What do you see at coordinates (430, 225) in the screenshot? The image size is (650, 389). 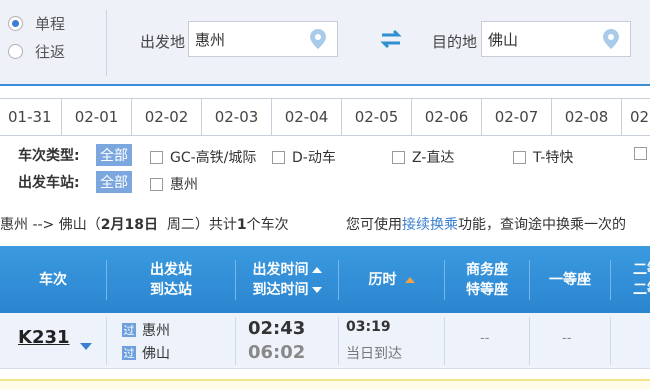 I see `transfer-link: 接续换乘` at bounding box center [430, 225].